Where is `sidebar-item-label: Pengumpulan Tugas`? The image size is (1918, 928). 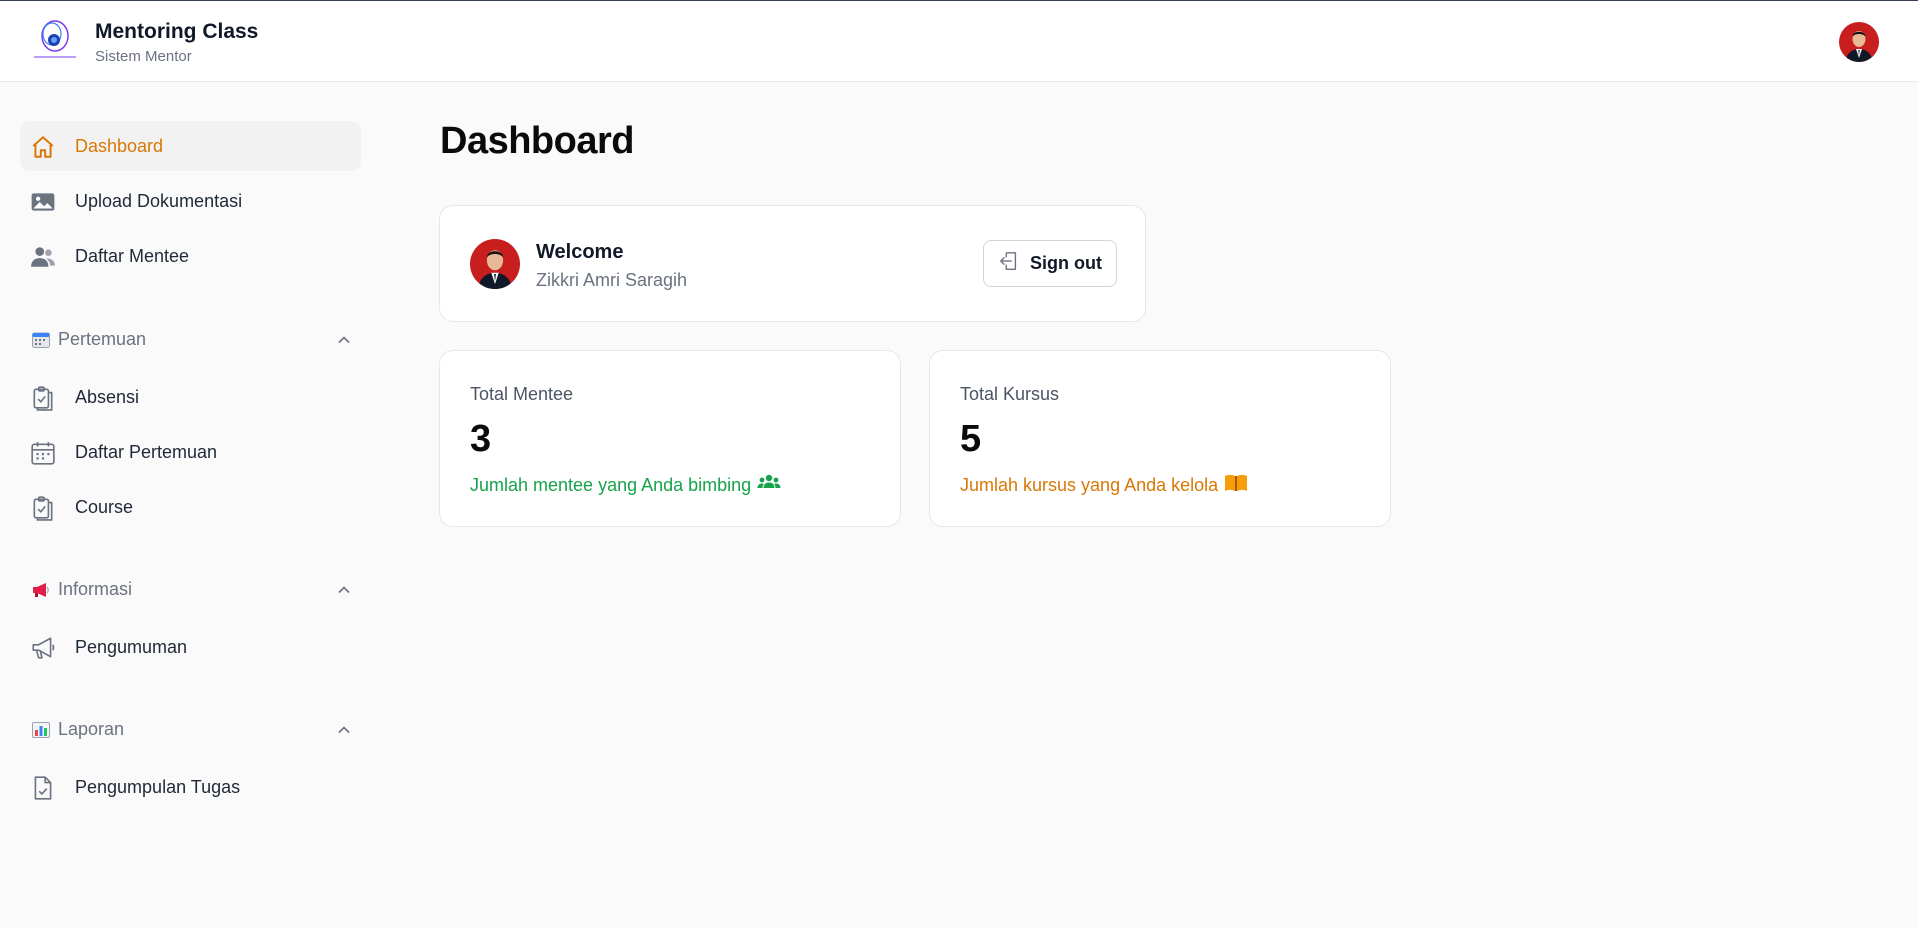
sidebar-item-label: Pengumpulan Tugas is located at coordinates (158, 786).